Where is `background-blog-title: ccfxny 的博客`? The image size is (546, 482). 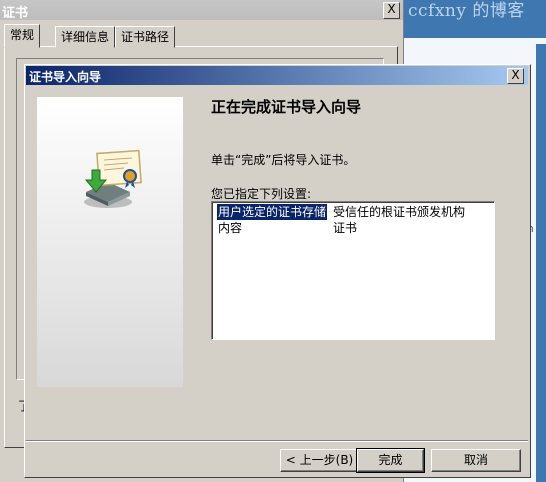 background-blog-title: ccfxny 的博客 is located at coordinates (466, 11).